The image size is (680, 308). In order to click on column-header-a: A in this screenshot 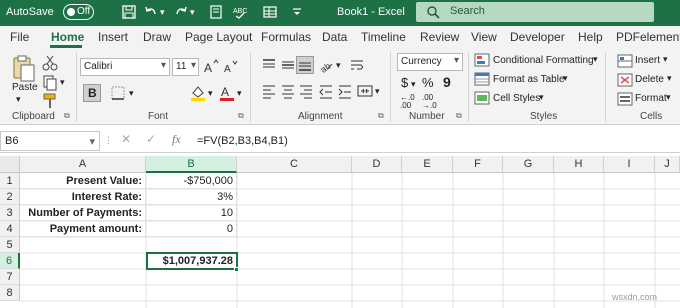, I will do `click(83, 164)`.